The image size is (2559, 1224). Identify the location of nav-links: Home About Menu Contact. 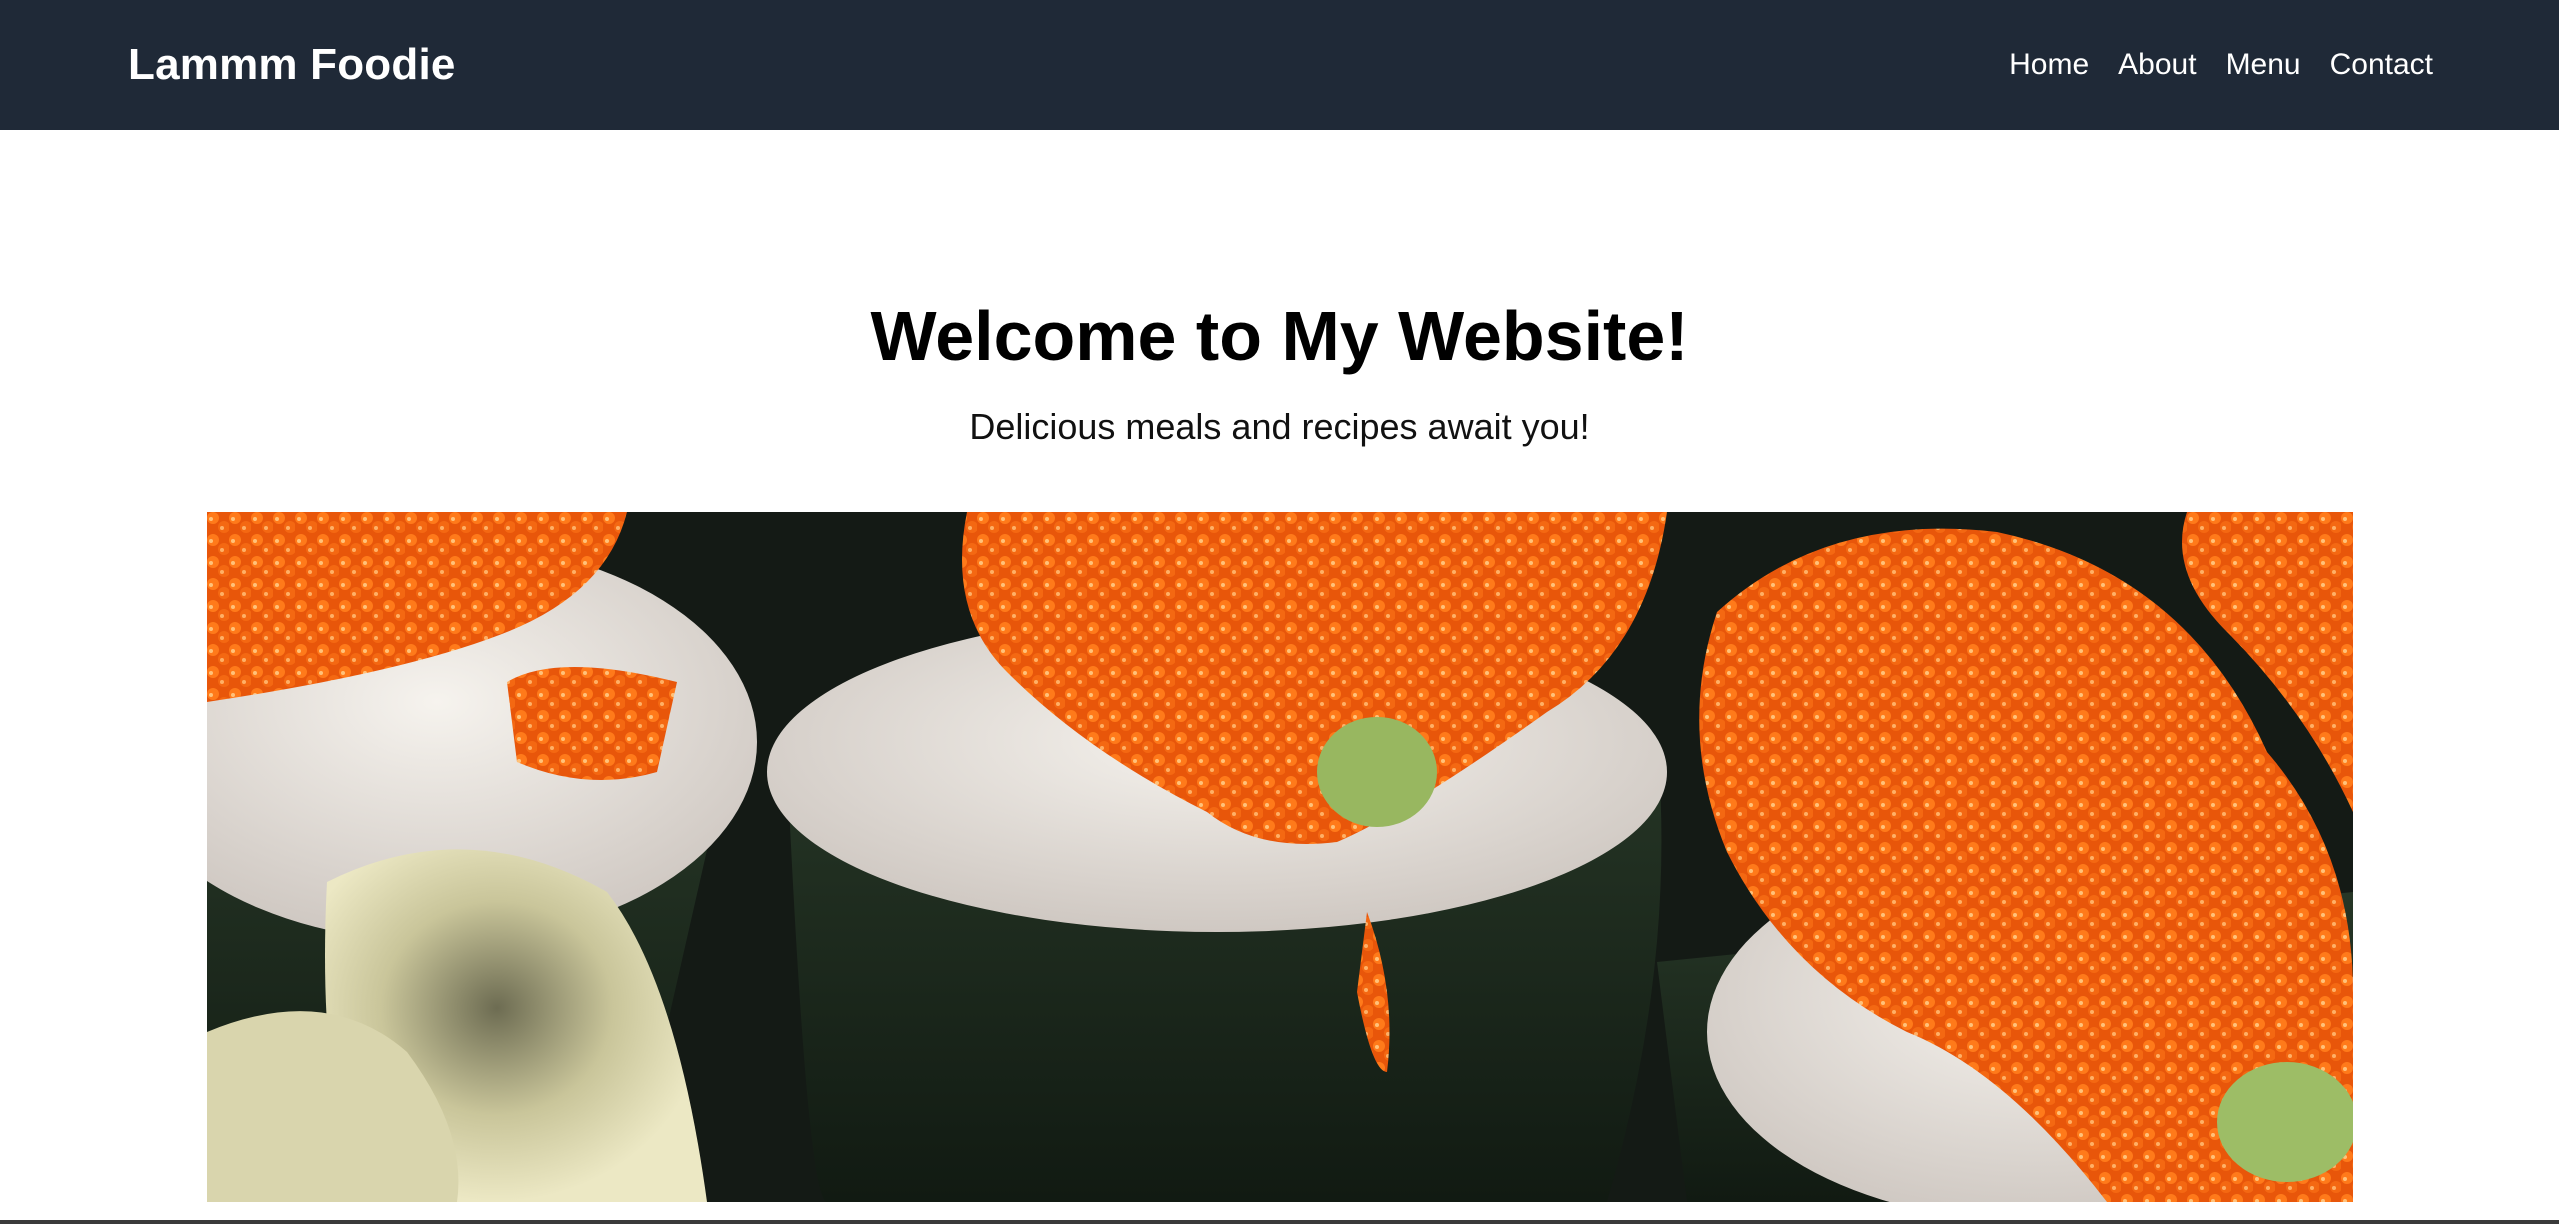
(2206, 65).